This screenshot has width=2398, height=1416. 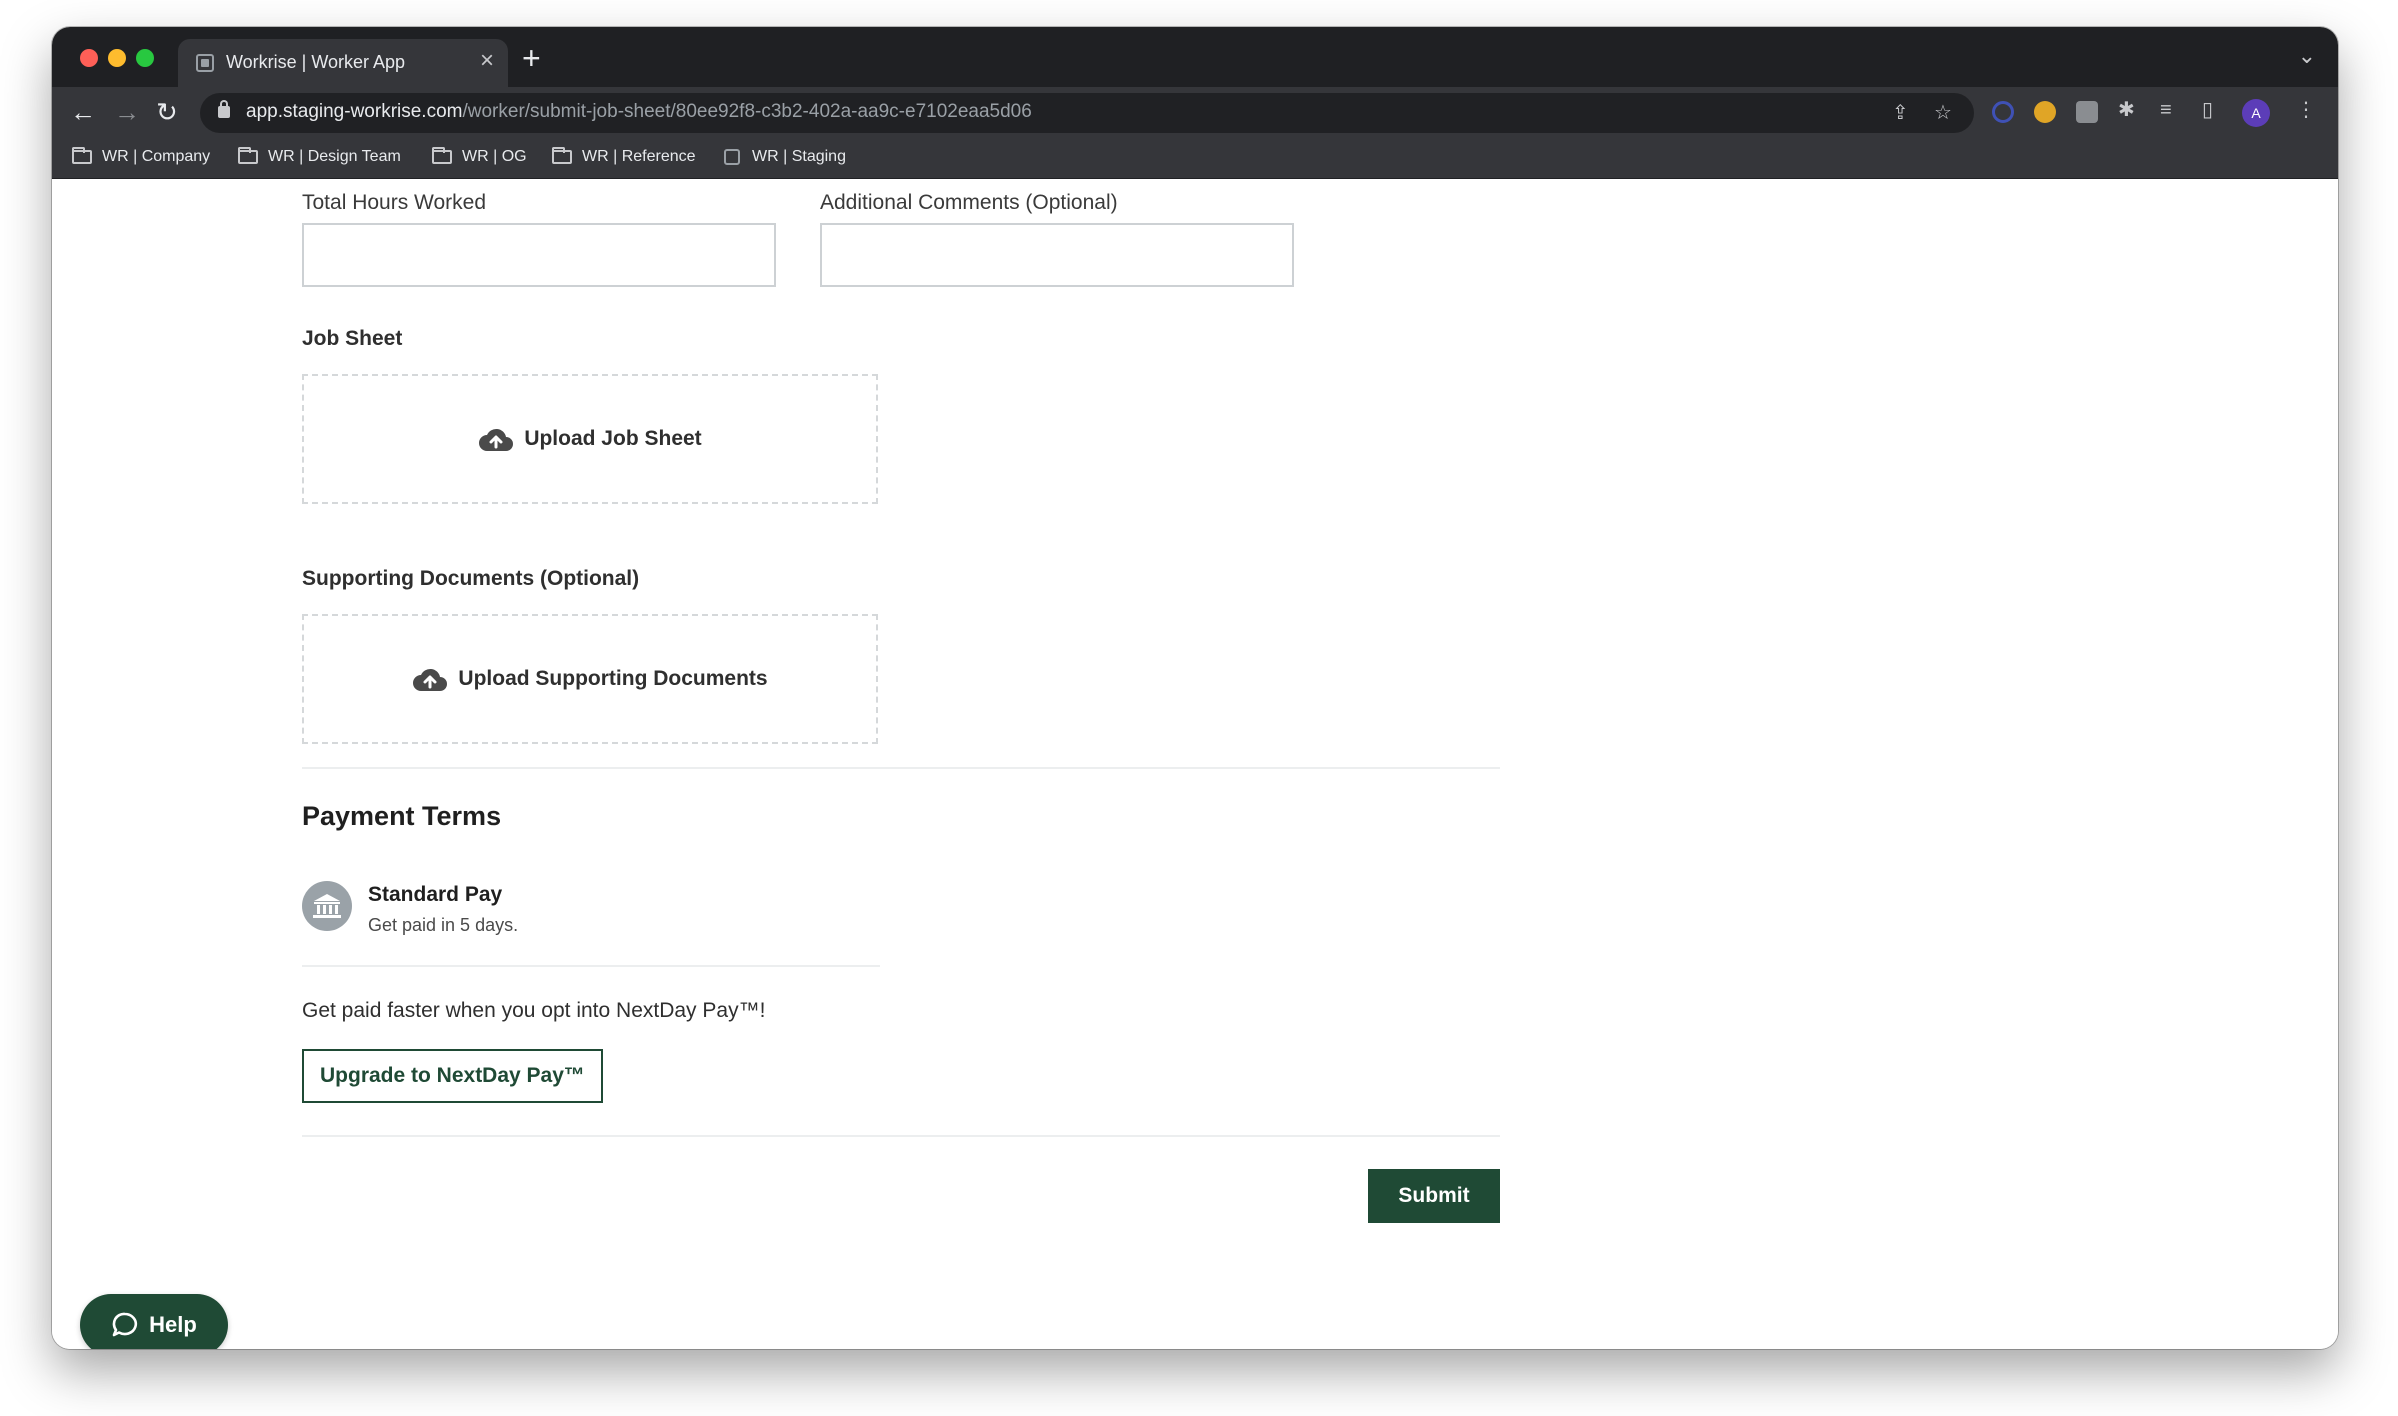 I want to click on additional-comments-label: Additional Comments (Optional), so click(x=969, y=202).